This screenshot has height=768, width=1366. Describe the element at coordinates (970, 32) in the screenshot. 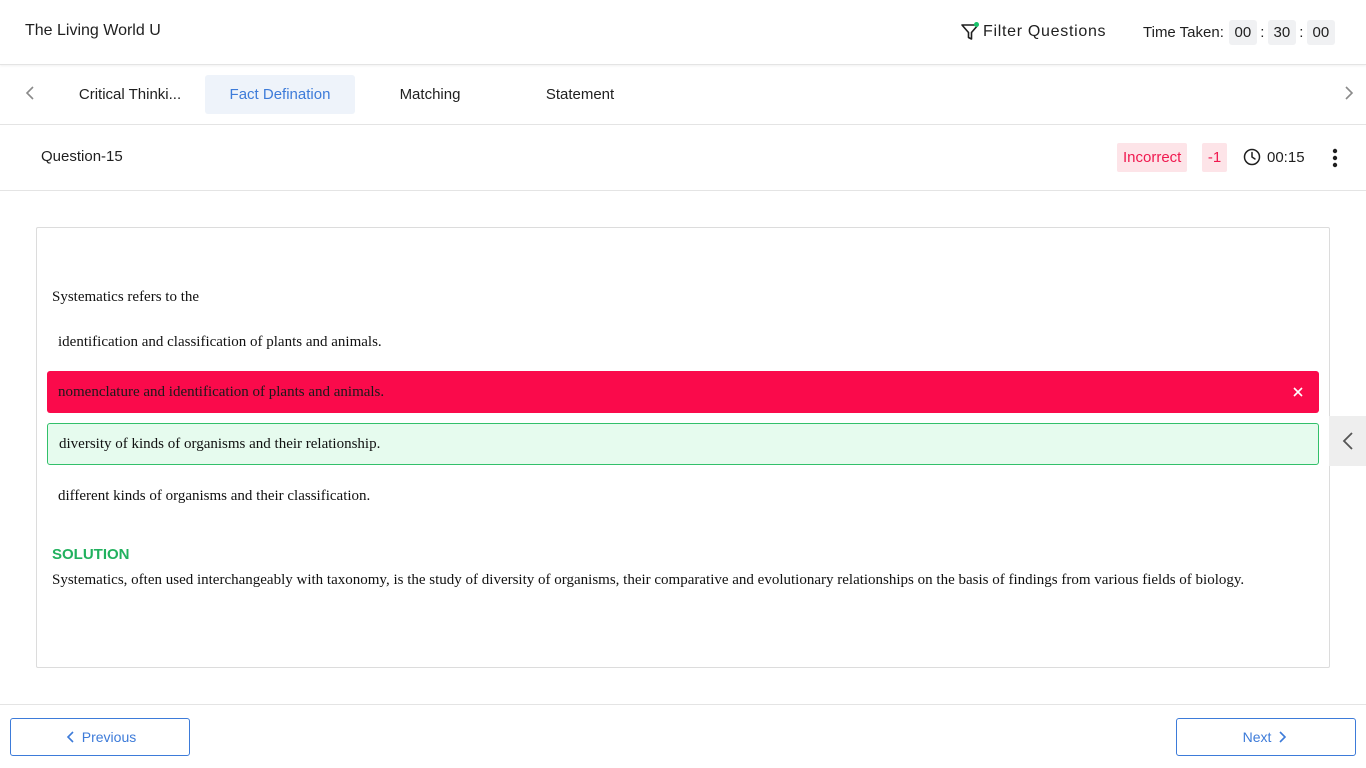

I see `filter-icon` at that location.